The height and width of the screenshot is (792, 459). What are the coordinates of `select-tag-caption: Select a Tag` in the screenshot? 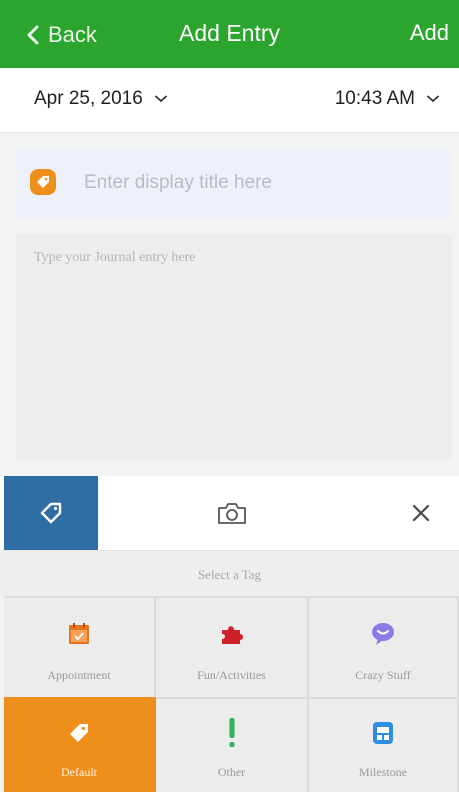 It's located at (229, 573).